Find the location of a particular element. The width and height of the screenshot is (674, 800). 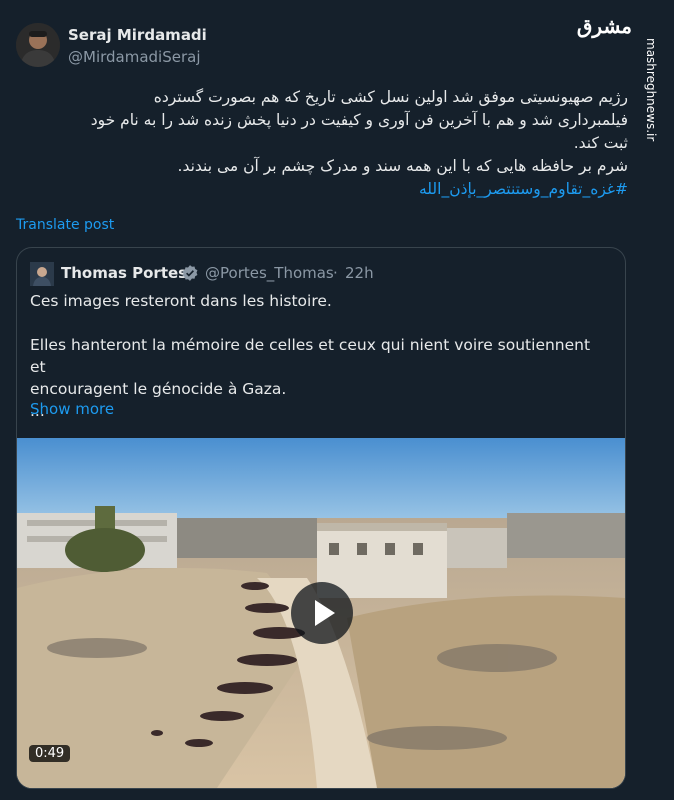

hashtag-link: #غزه_تقاوم_وستنتصر_بإذن_الله is located at coordinates (523, 189).